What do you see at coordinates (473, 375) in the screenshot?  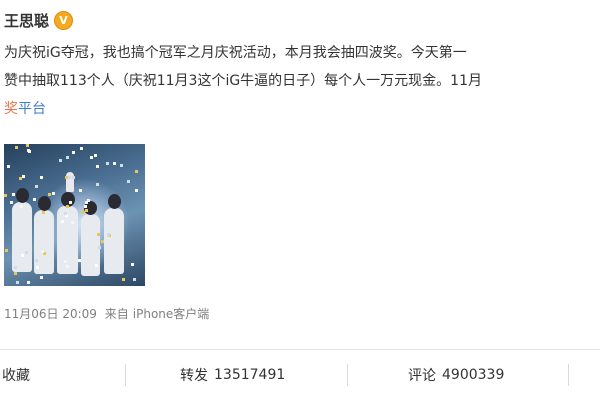 I see `comment-count: 4900339` at bounding box center [473, 375].